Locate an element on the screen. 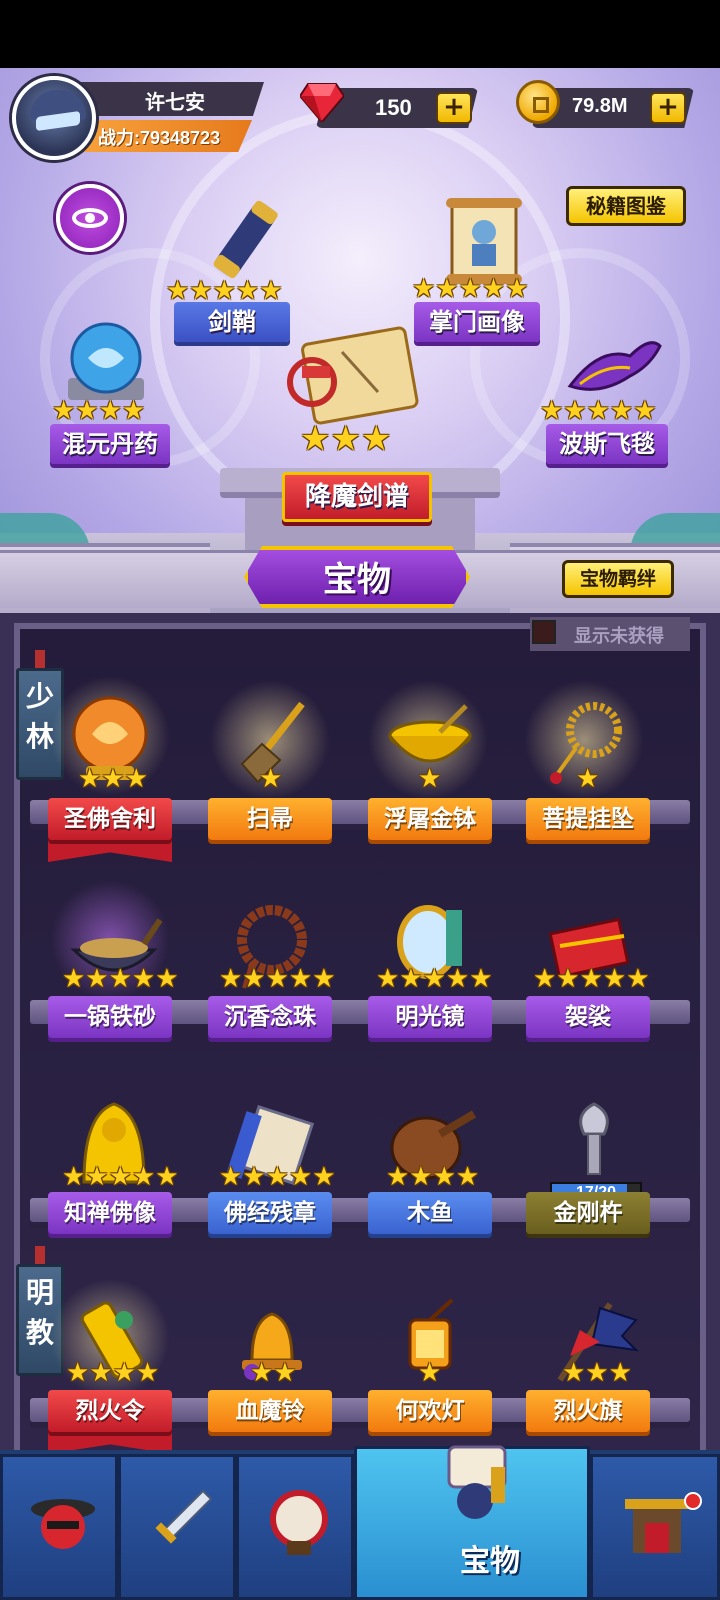 This screenshot has width=720, height=1600. scabbard-icon is located at coordinates (242, 243).